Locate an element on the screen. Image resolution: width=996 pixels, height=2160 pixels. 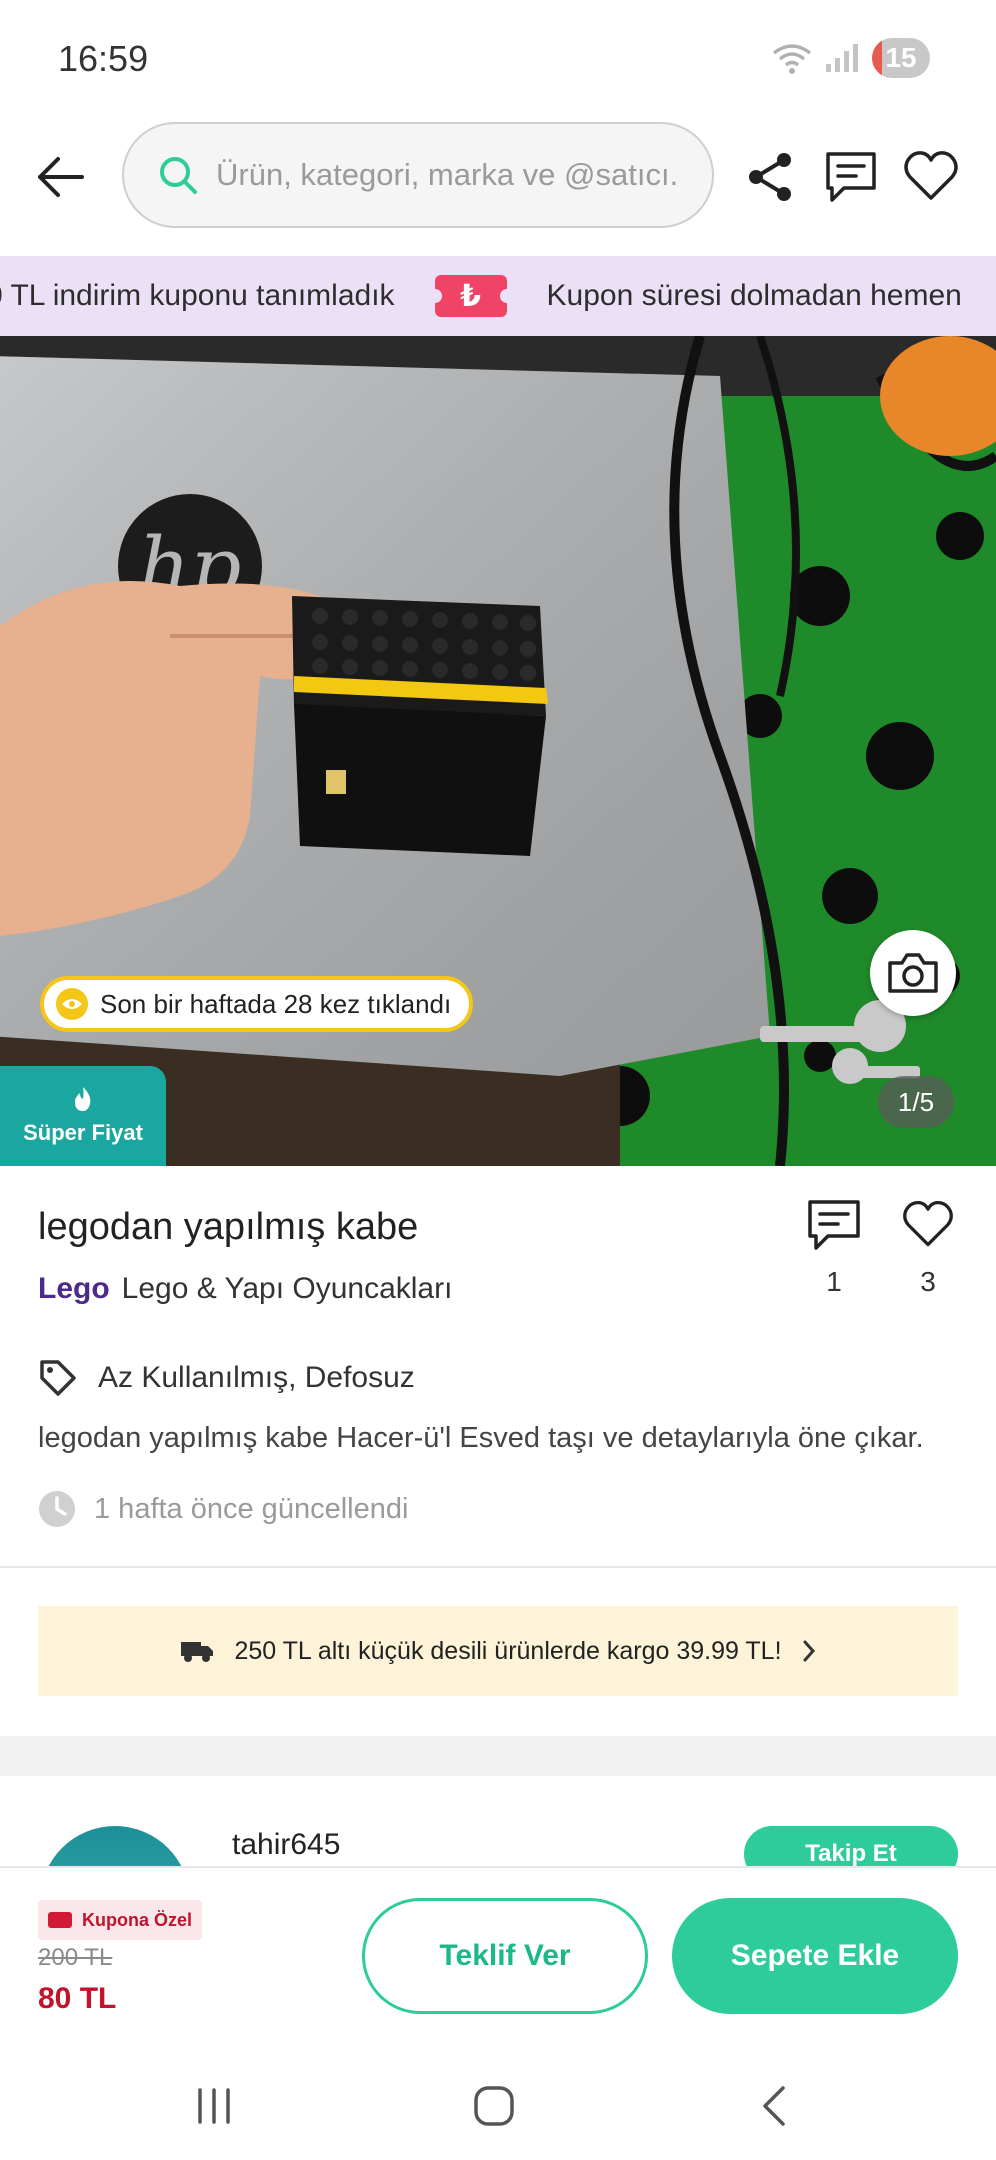
condition-text: Az Kullanılmış, Defosuz is located at coordinates (256, 1377).